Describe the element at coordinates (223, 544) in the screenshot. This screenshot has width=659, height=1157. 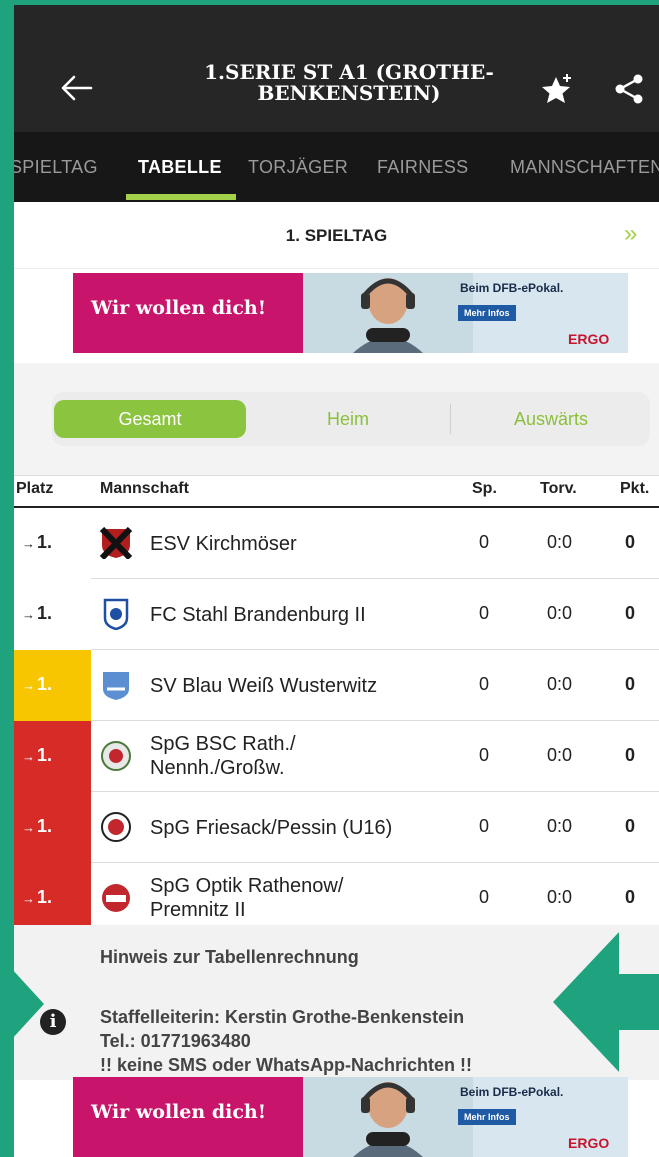
I see `team-name: ESV Kirchmöser` at that location.